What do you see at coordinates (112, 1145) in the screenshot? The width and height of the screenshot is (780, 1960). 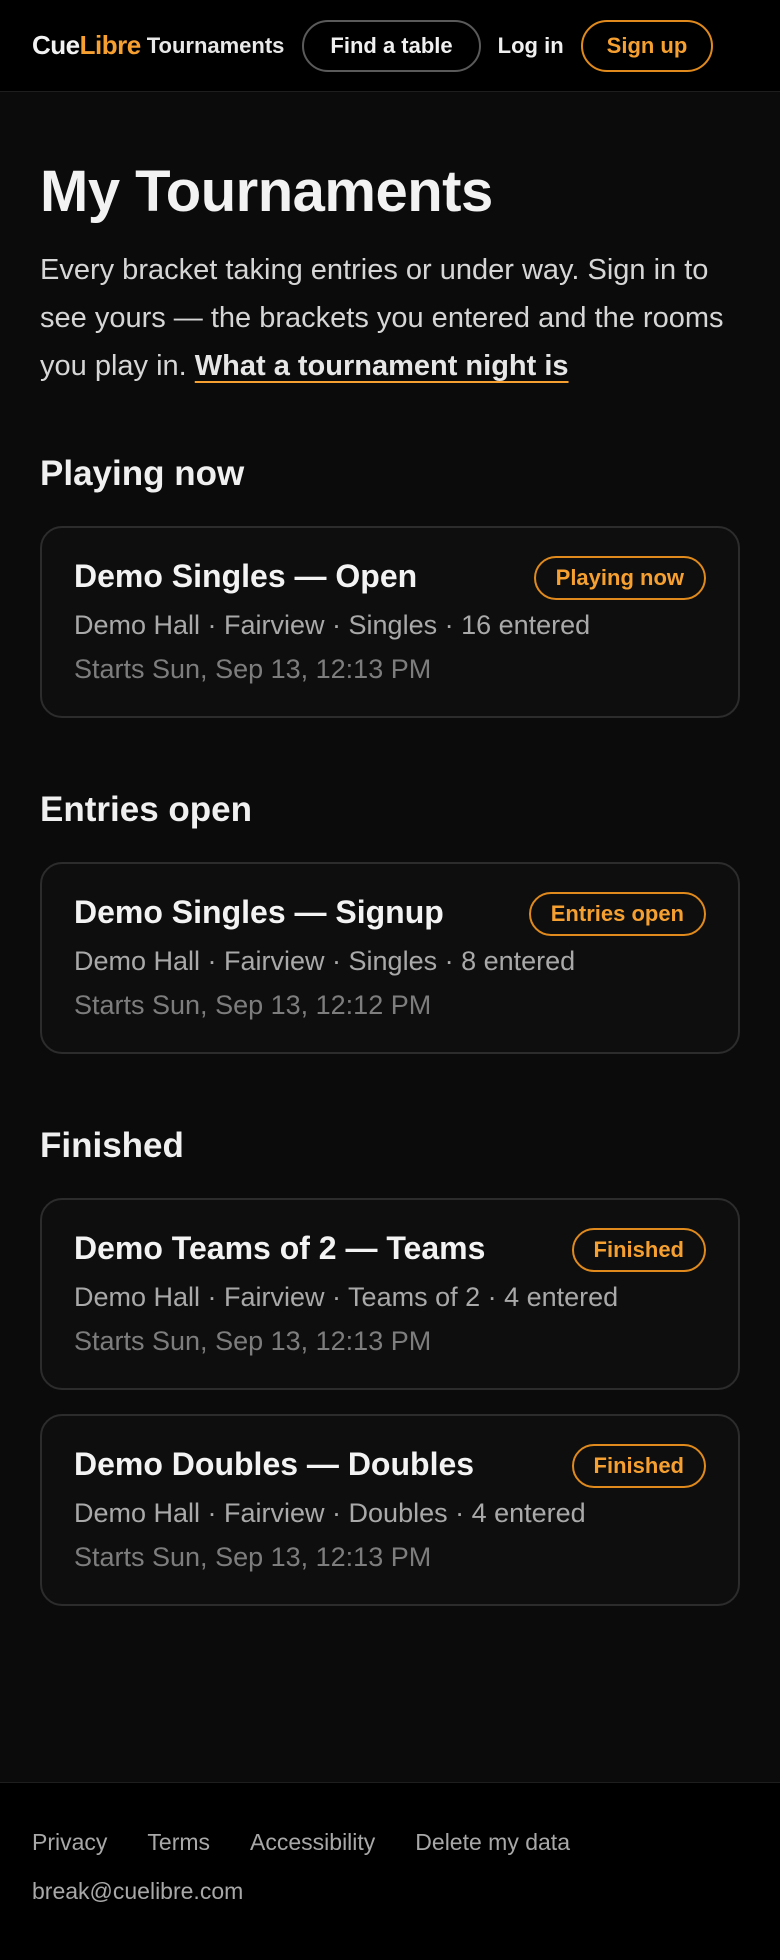 I see `section-heading: Finished` at bounding box center [112, 1145].